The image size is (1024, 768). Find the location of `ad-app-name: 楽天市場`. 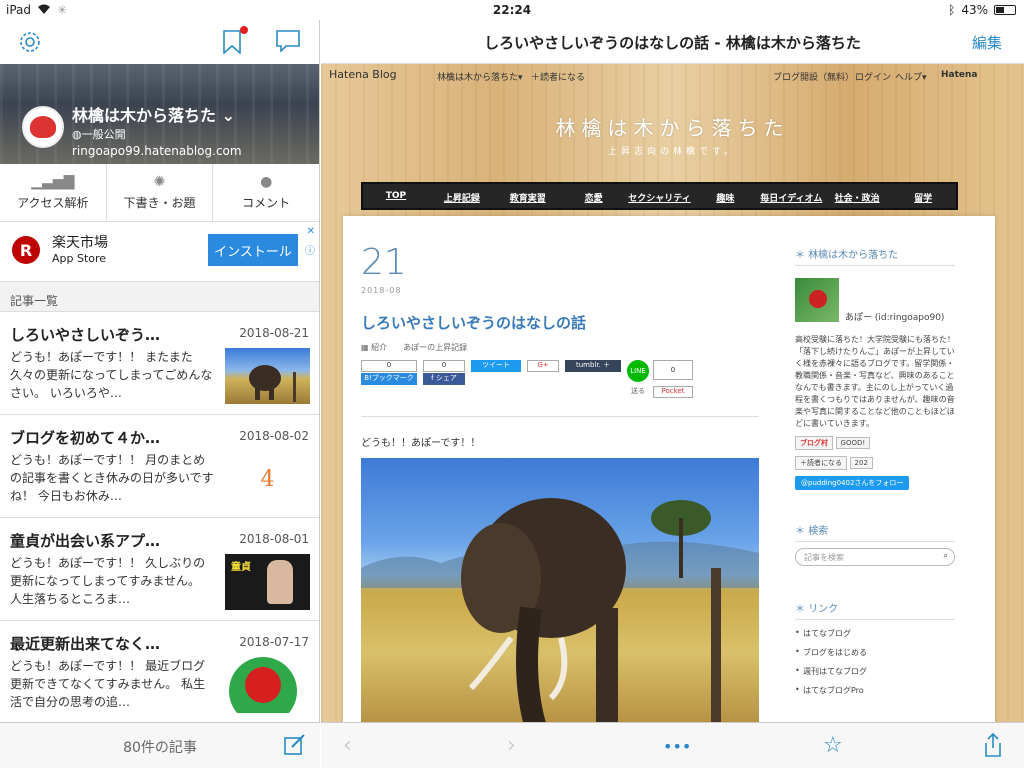

ad-app-name: 楽天市場 is located at coordinates (80, 243).